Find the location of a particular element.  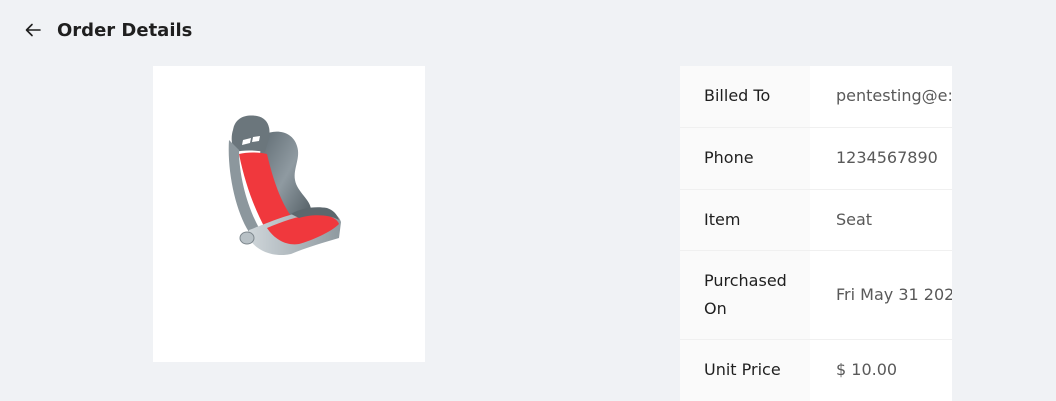

detail-value-purchased-on: Fri May 31 202 is located at coordinates (881, 295).